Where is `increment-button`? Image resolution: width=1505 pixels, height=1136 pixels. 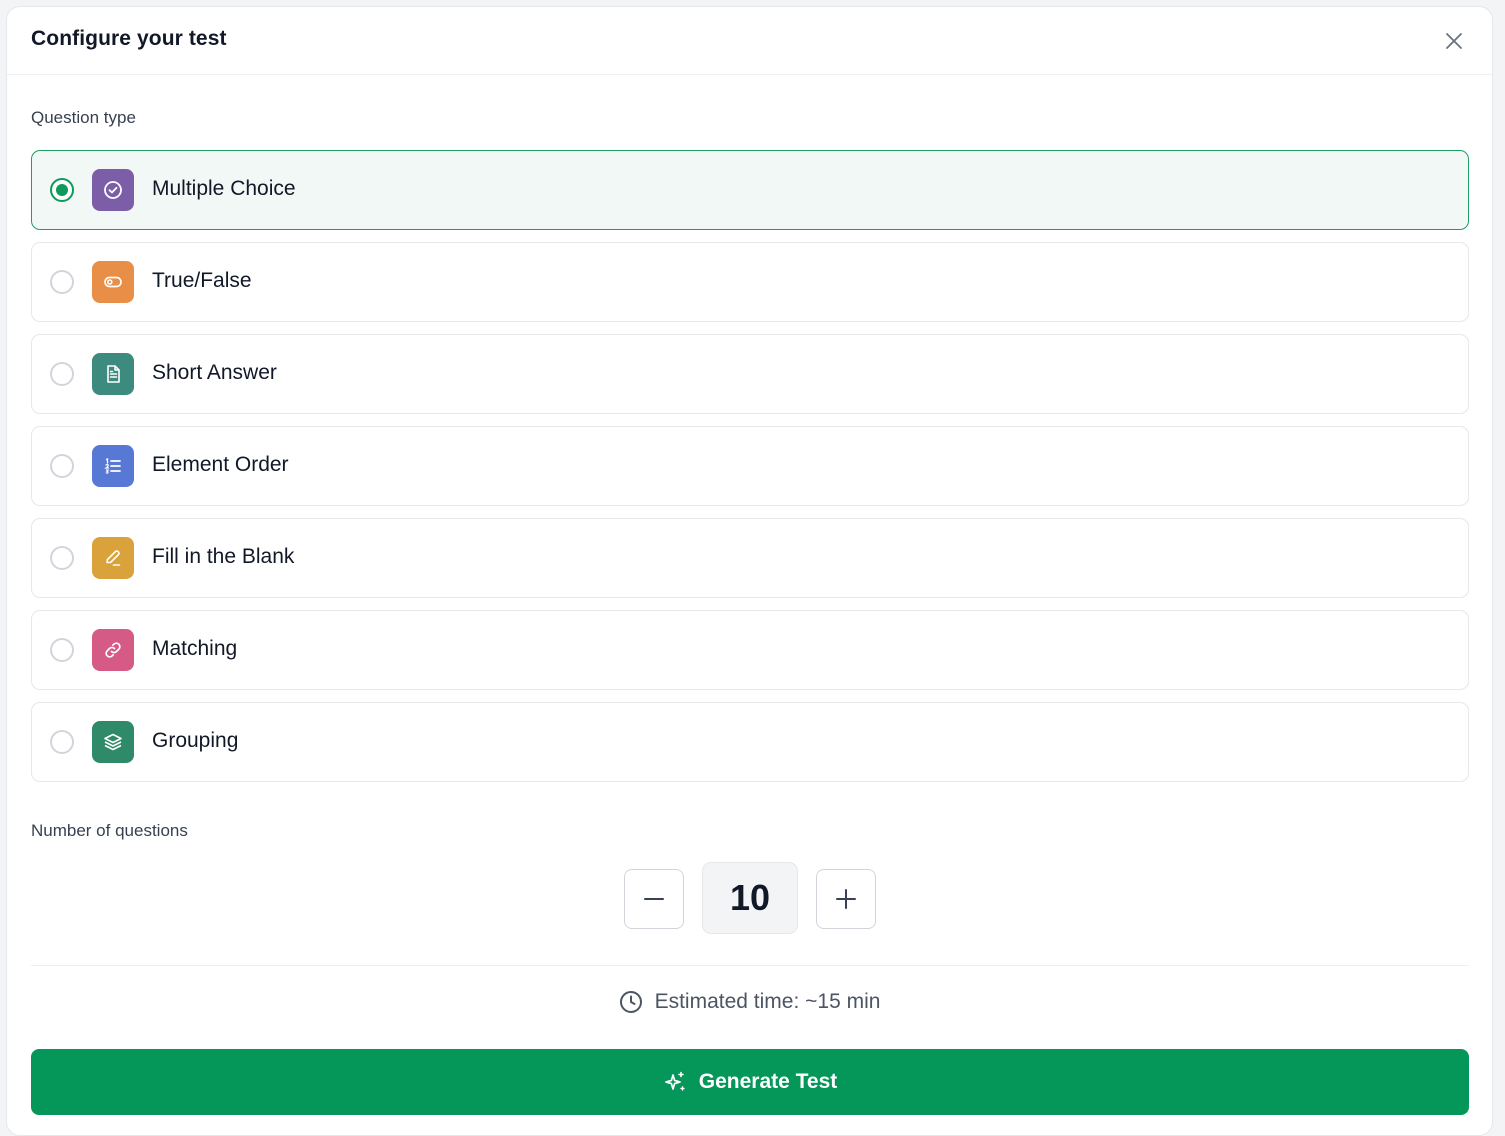
increment-button is located at coordinates (846, 899).